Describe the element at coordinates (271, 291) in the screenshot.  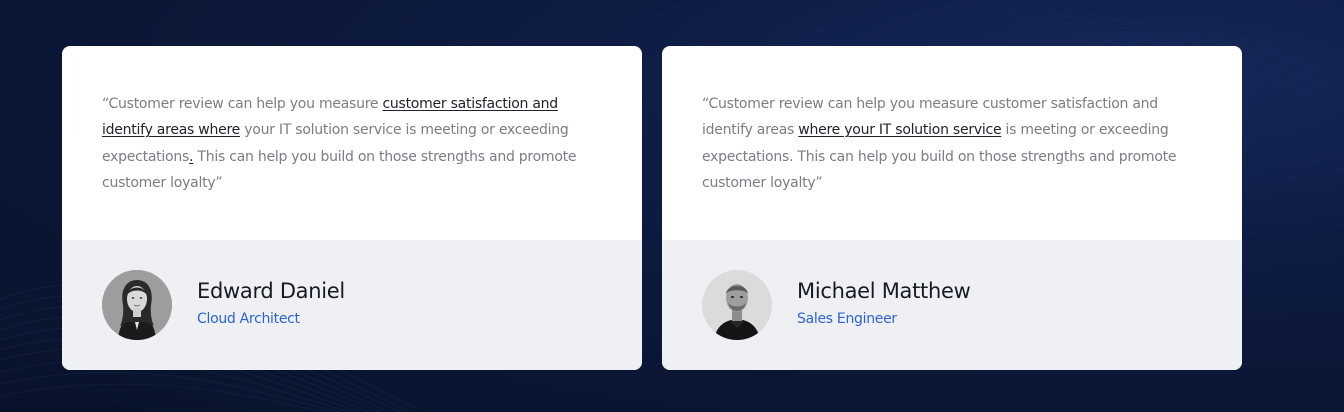
I see `author-name: Edward Daniel` at that location.